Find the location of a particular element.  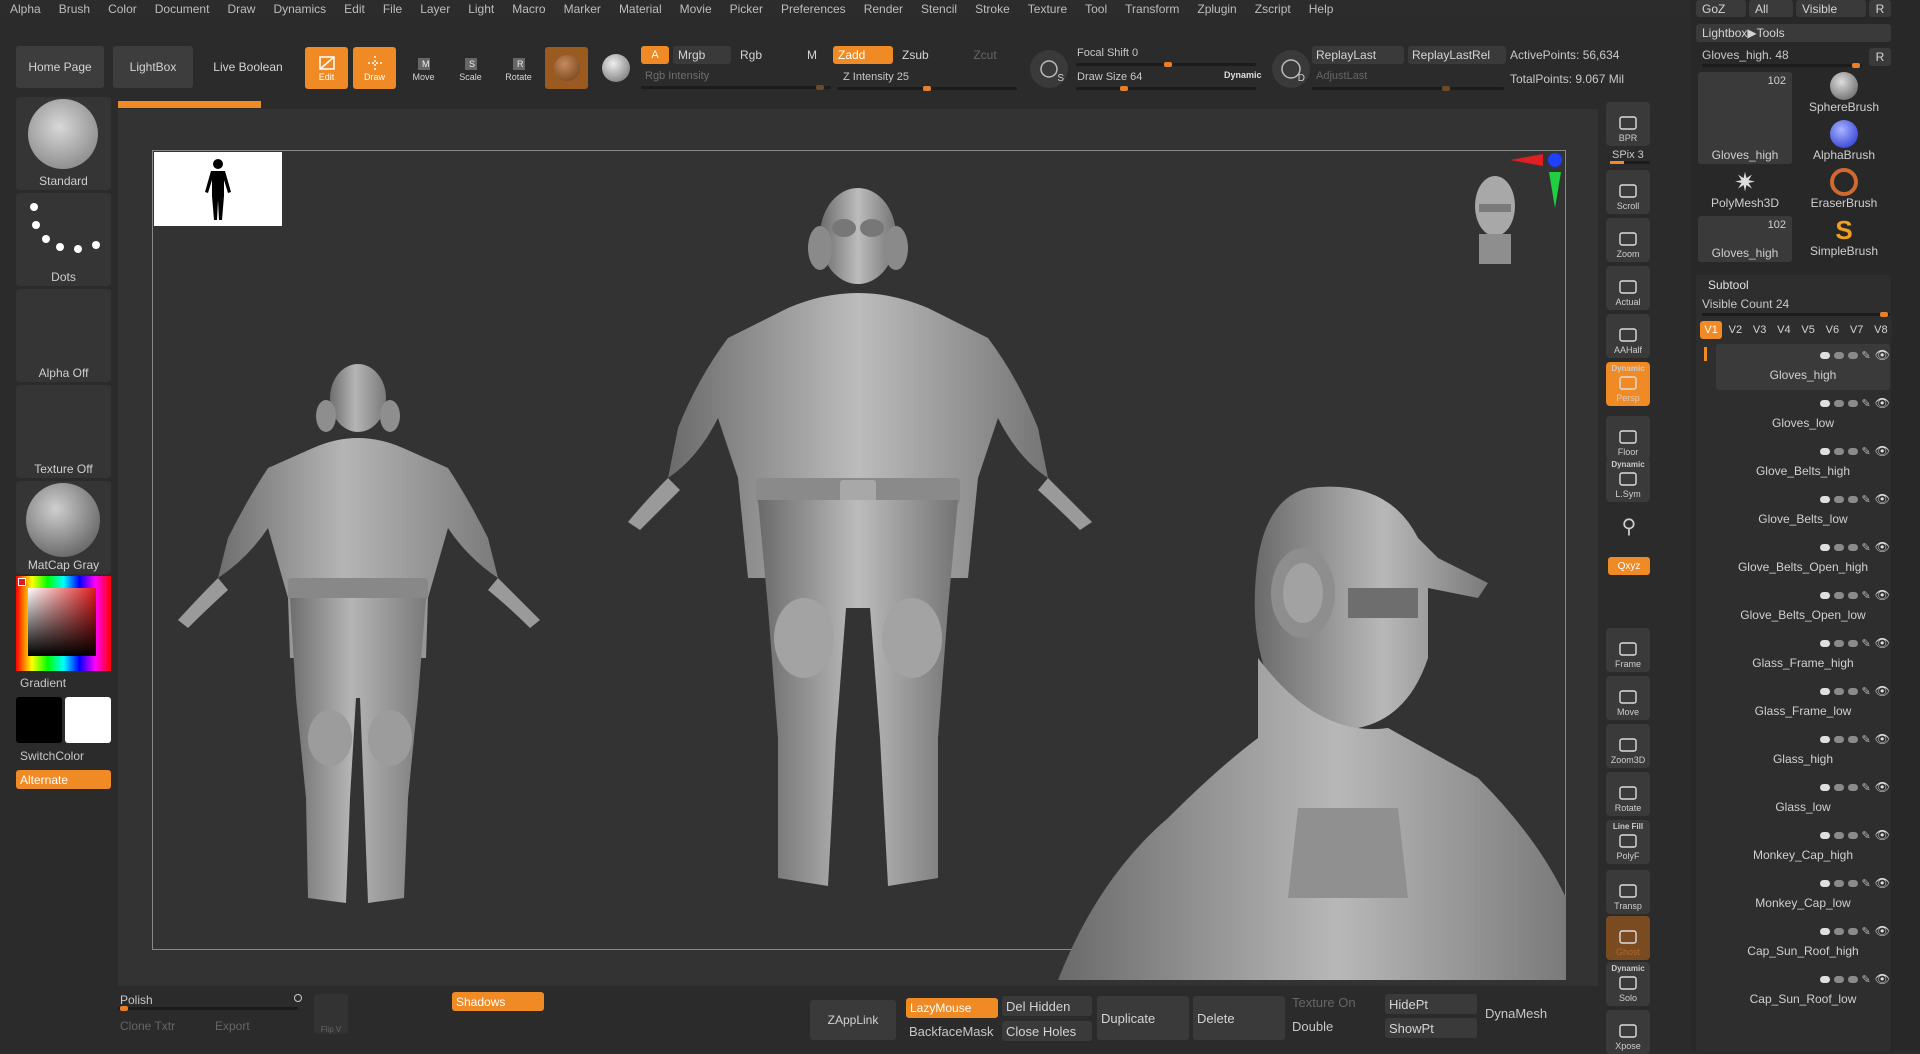

menu-item-zscript: Zscript is located at coordinates (1272, 9).